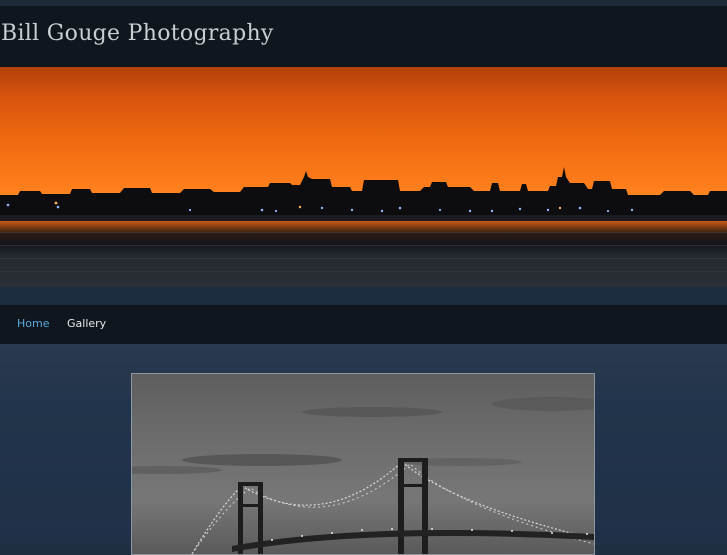 Image resolution: width=727 pixels, height=555 pixels. I want to click on site-title: Bill Gouge Photography, so click(137, 33).